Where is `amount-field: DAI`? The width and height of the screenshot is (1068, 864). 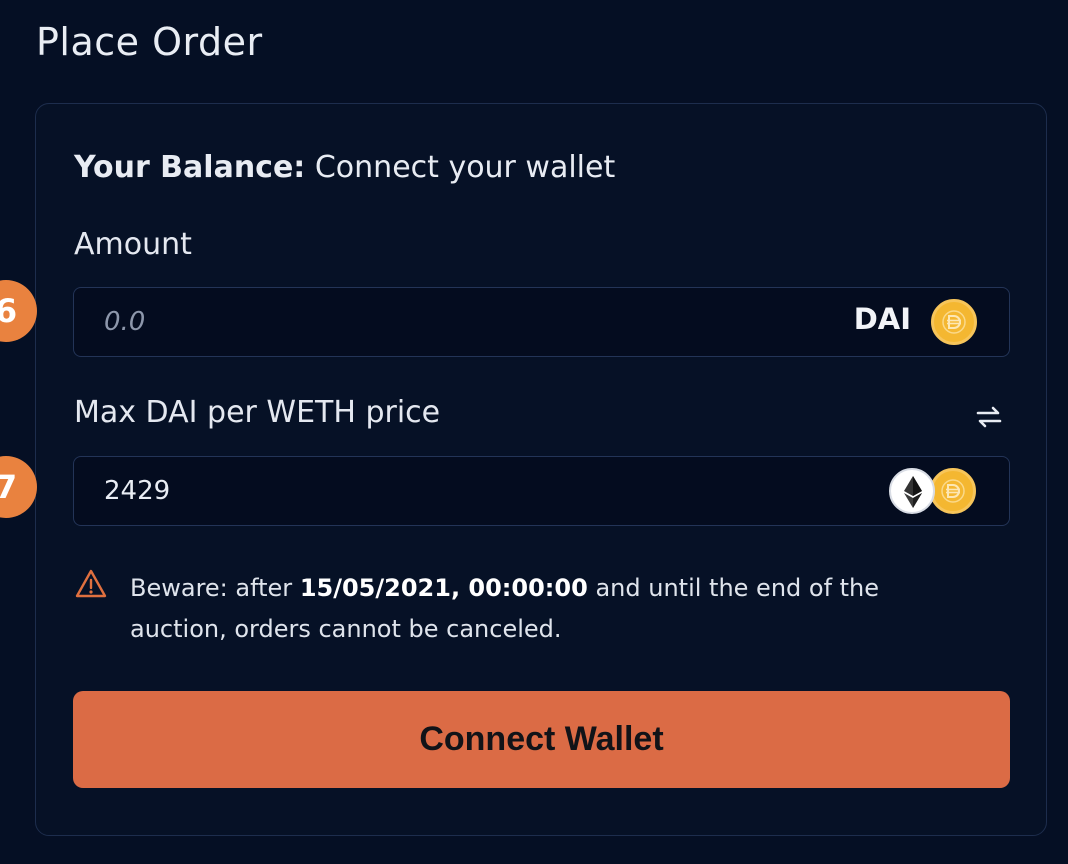
amount-field: DAI is located at coordinates (541, 322).